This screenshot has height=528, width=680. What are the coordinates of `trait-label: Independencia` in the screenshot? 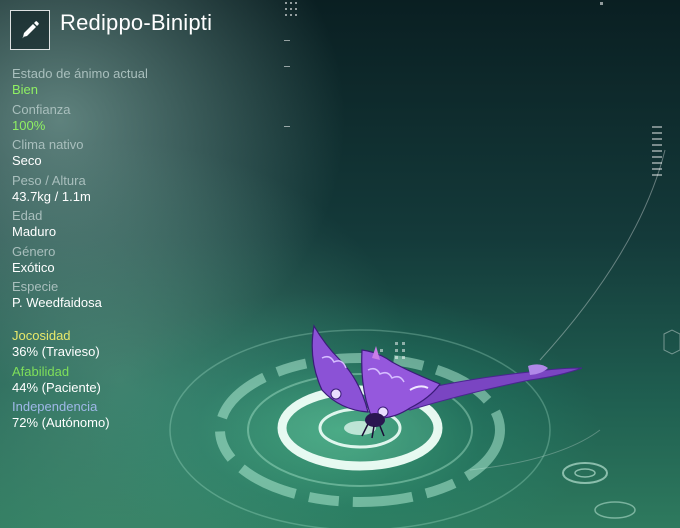 It's located at (55, 406).